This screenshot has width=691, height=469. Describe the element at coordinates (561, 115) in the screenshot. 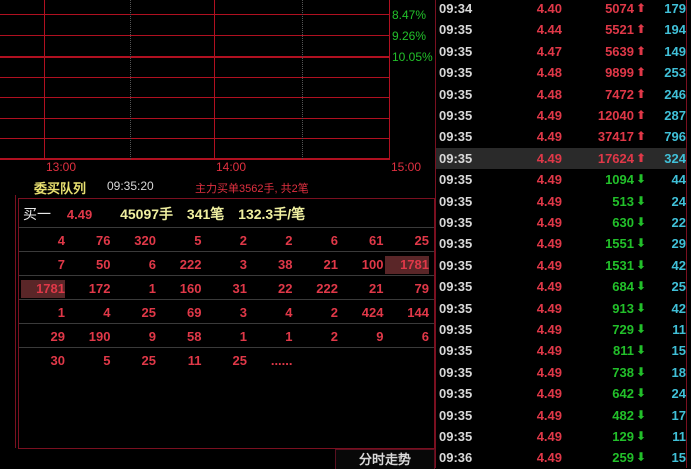

I see `tick-row: 09:35 4.49 12040 287 ⬆` at that location.